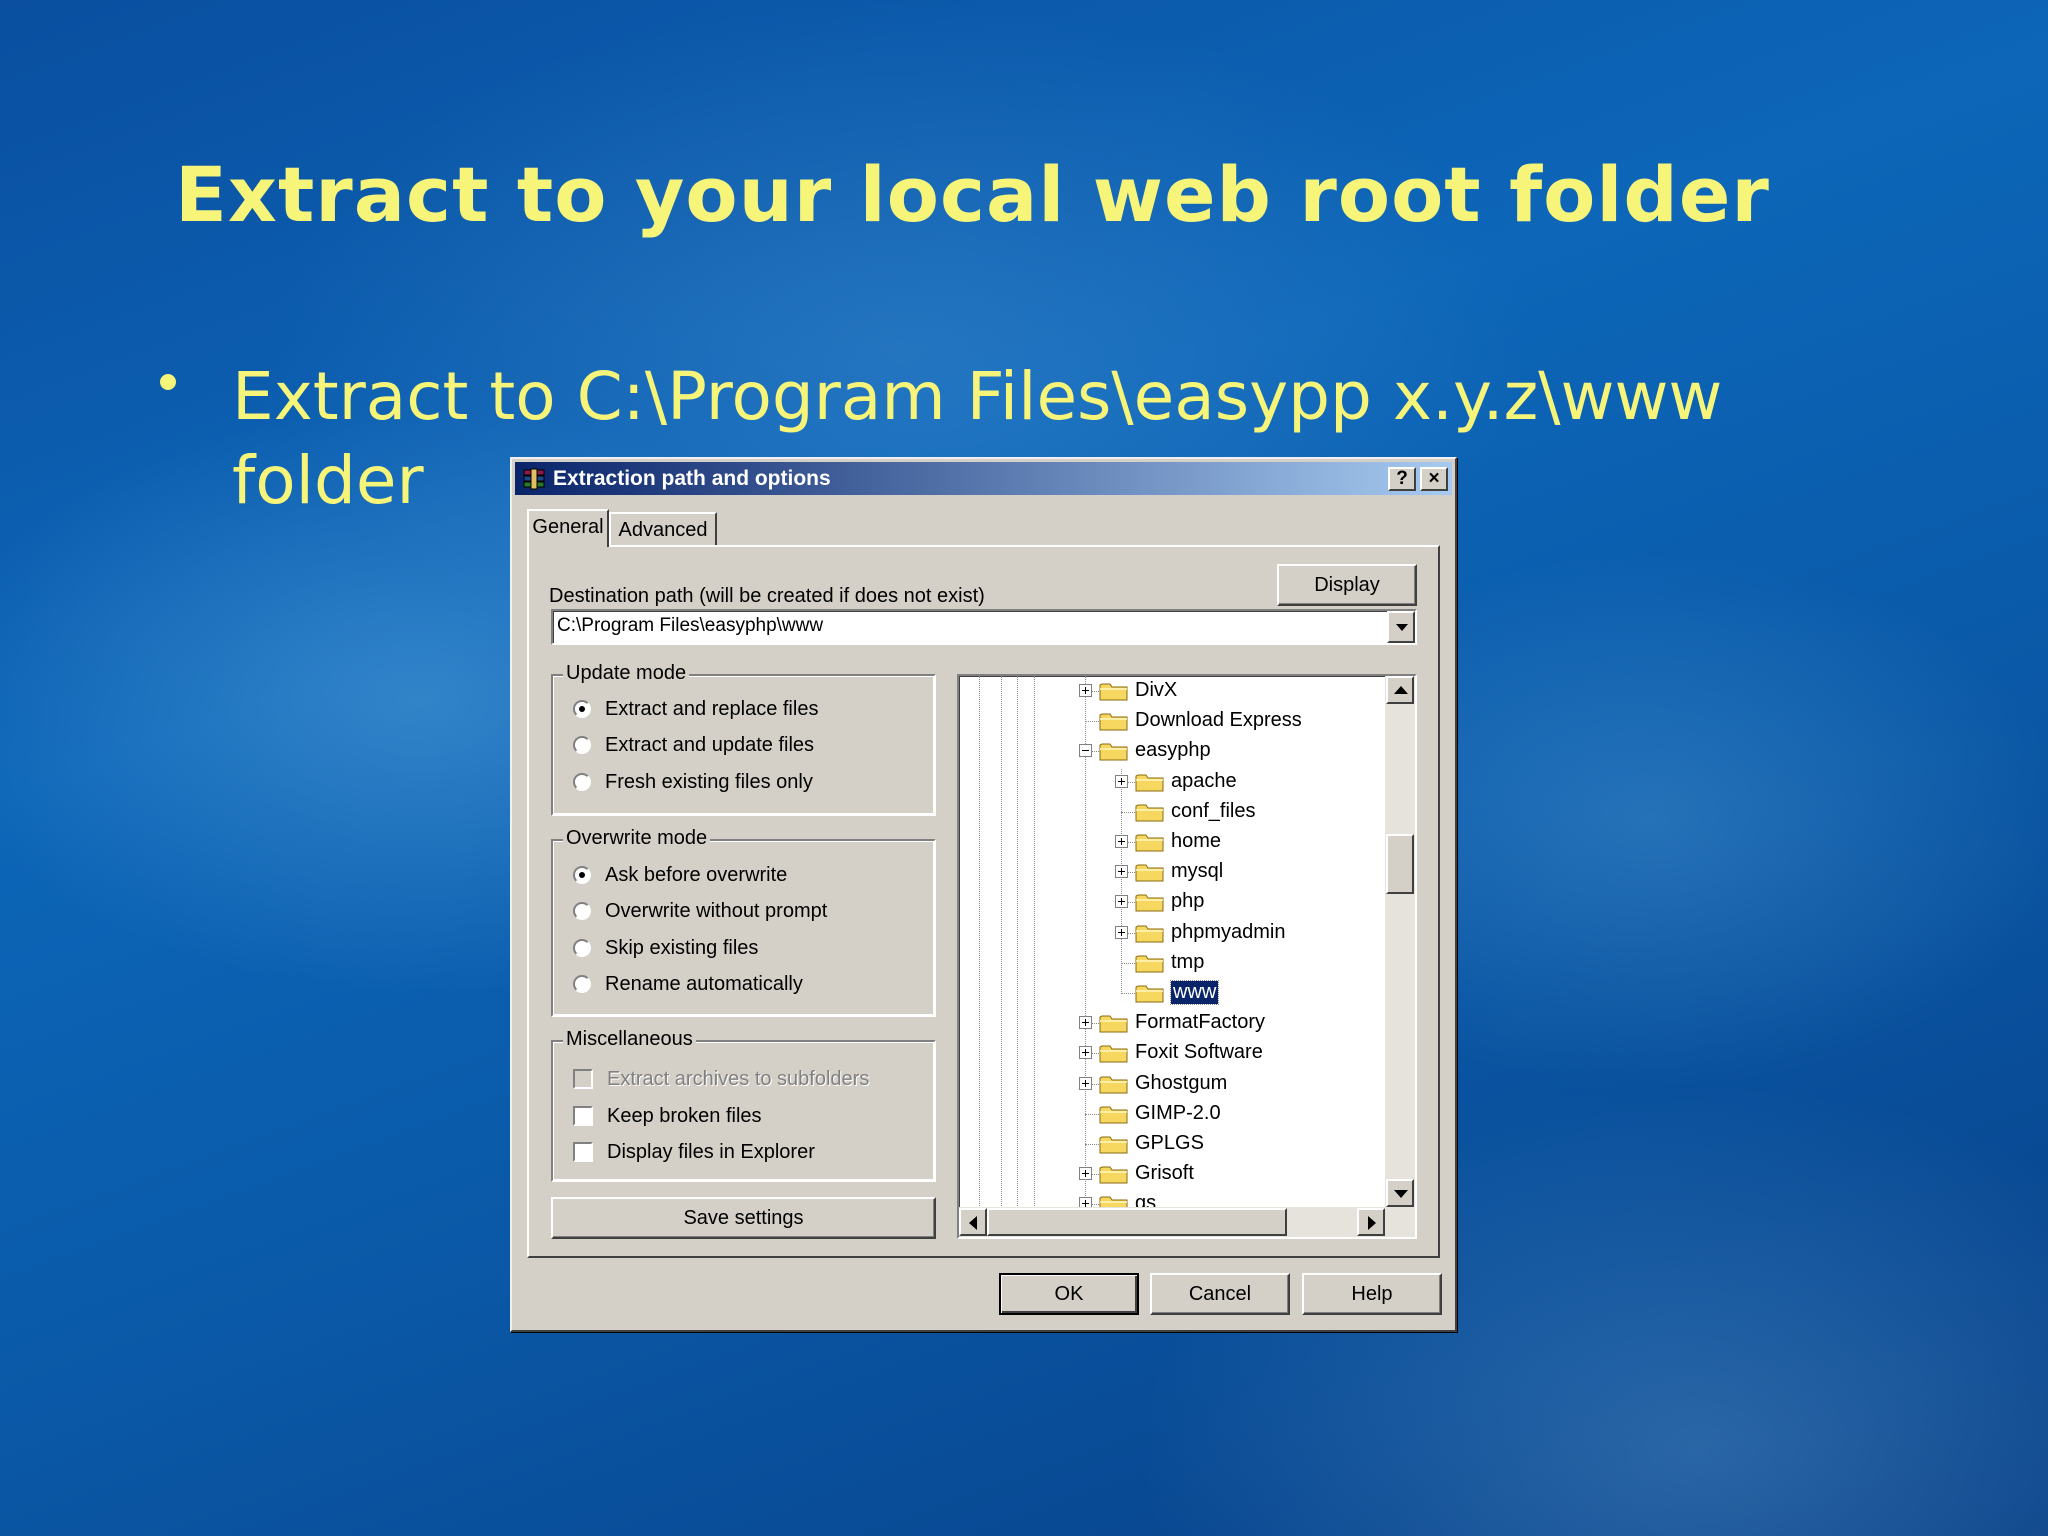  I want to click on arrow-right-icon, so click(1372, 1223).